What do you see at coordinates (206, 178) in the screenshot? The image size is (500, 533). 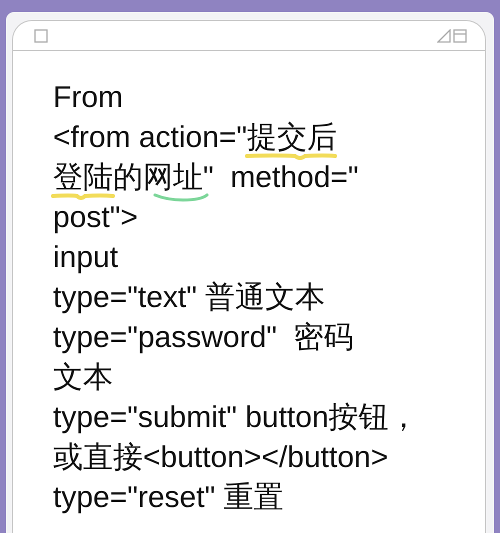 I see `code-line: 登陆的网址" method="` at bounding box center [206, 178].